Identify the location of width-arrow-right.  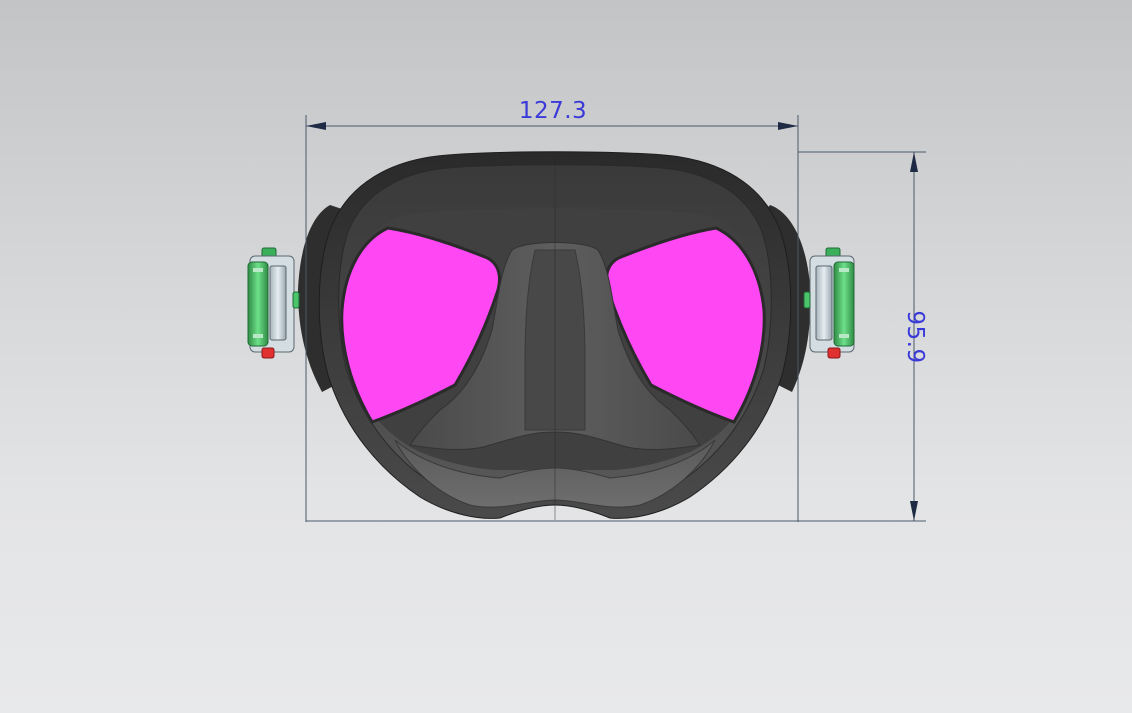
(788, 126).